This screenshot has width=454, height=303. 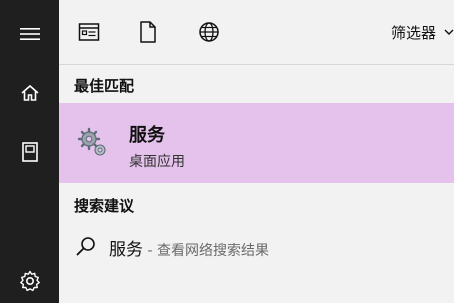 What do you see at coordinates (449, 32) in the screenshot?
I see `chevron-down-icon` at bounding box center [449, 32].